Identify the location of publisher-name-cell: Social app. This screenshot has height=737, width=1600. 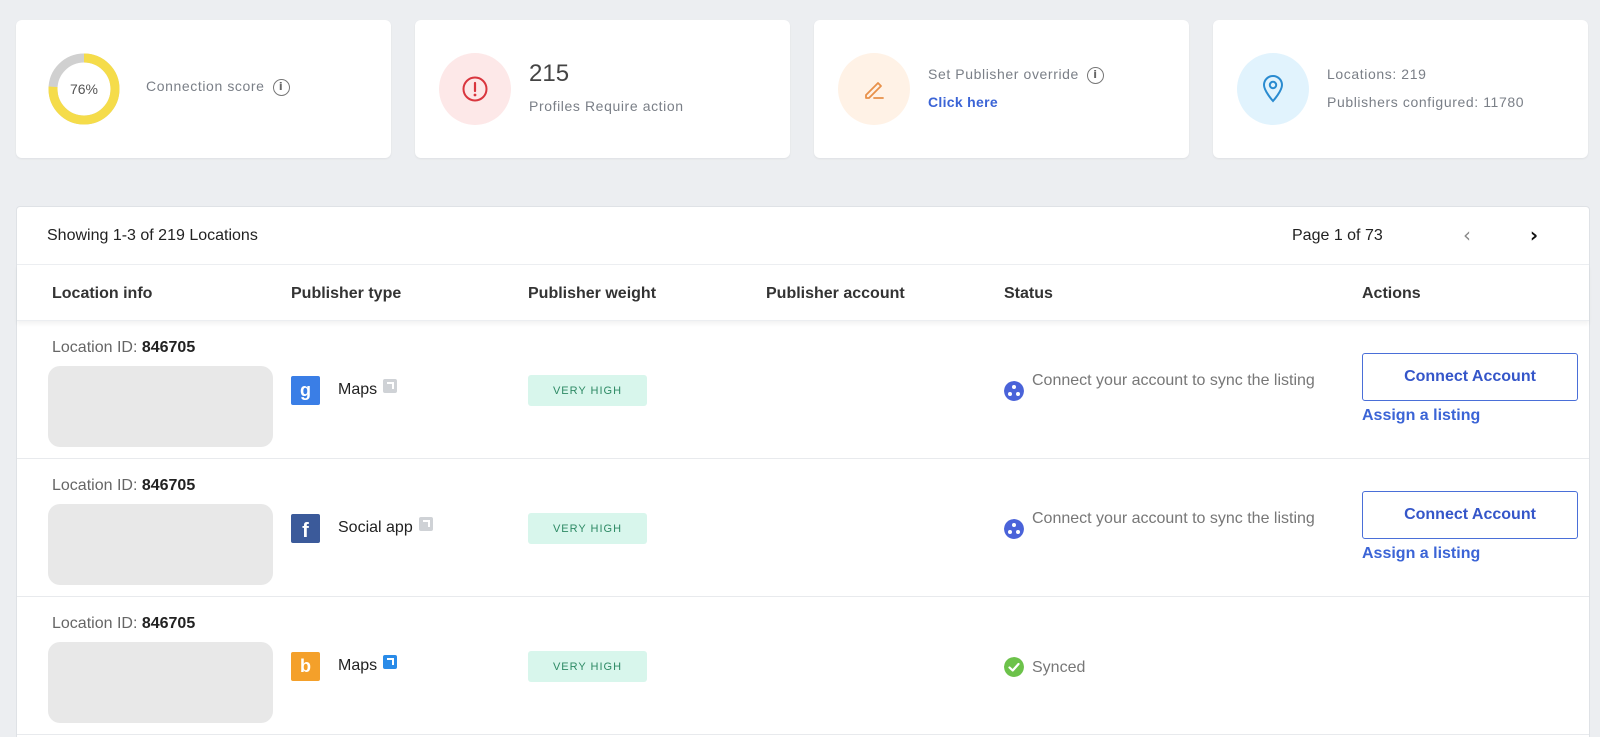
(385, 527).